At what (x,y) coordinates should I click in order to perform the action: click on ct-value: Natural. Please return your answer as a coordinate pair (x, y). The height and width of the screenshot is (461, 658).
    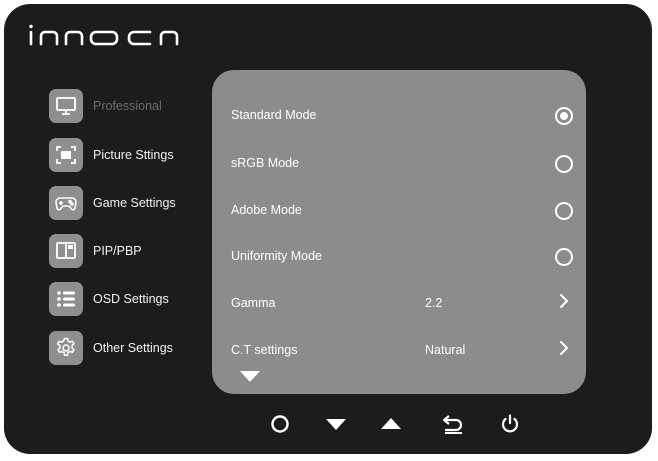
    Looking at the image, I should click on (445, 350).